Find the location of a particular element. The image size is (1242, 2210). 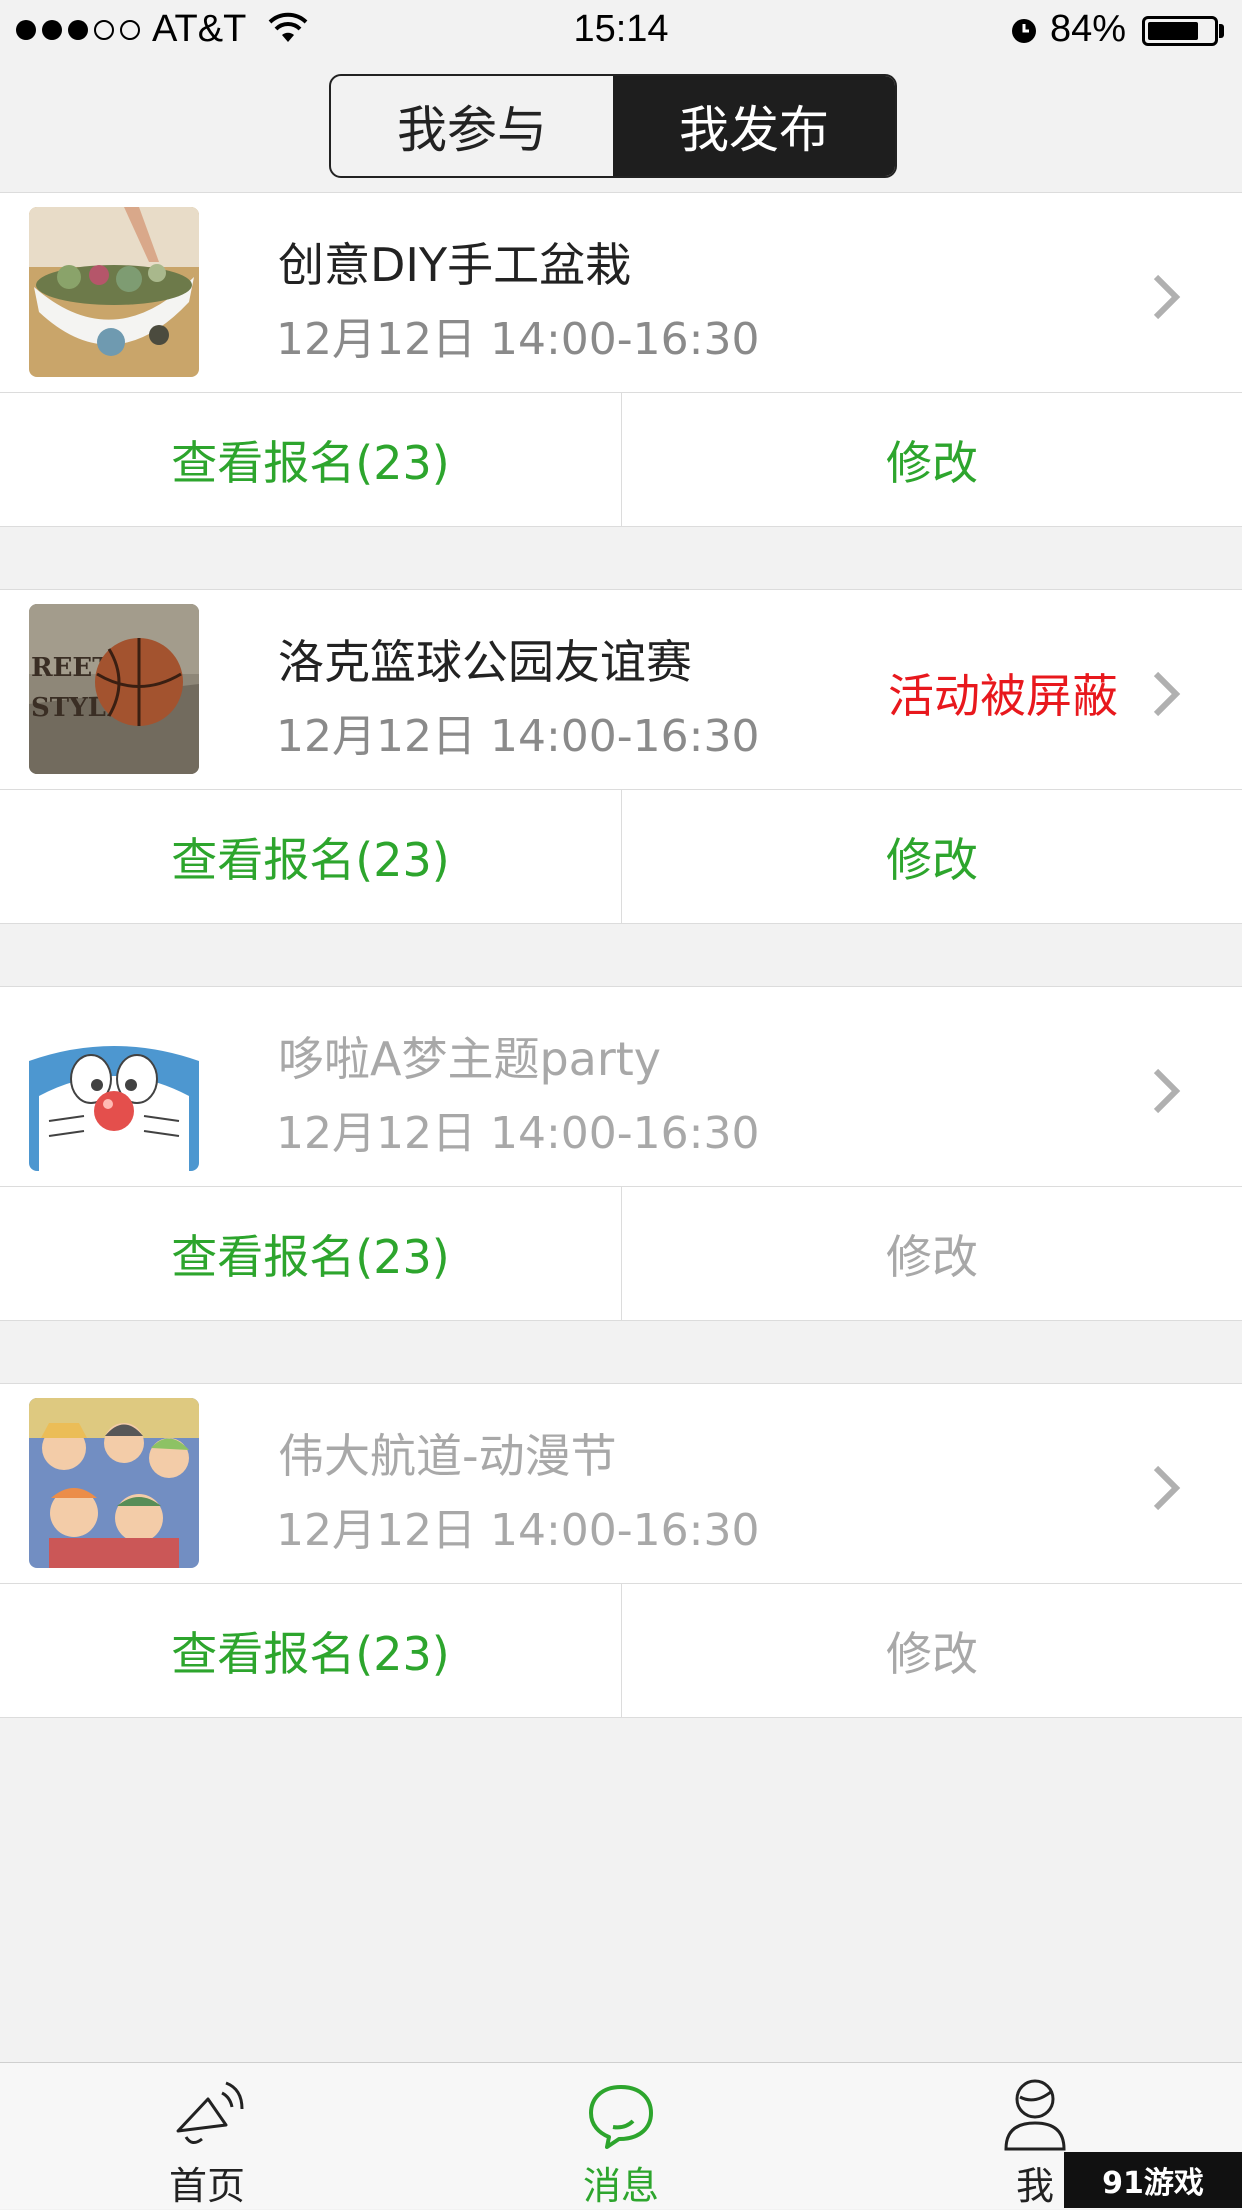

person-icon is located at coordinates (1035, 2113).